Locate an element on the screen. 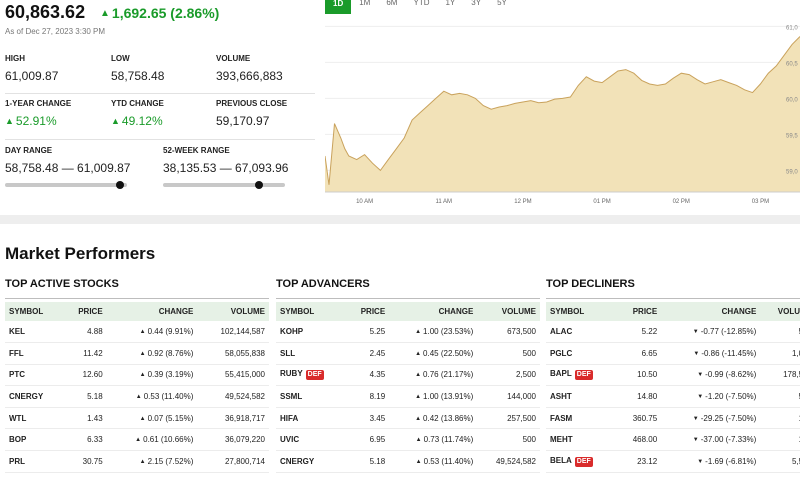 The height and width of the screenshot is (480, 800). symbol-text: RUBY is located at coordinates (291, 373).